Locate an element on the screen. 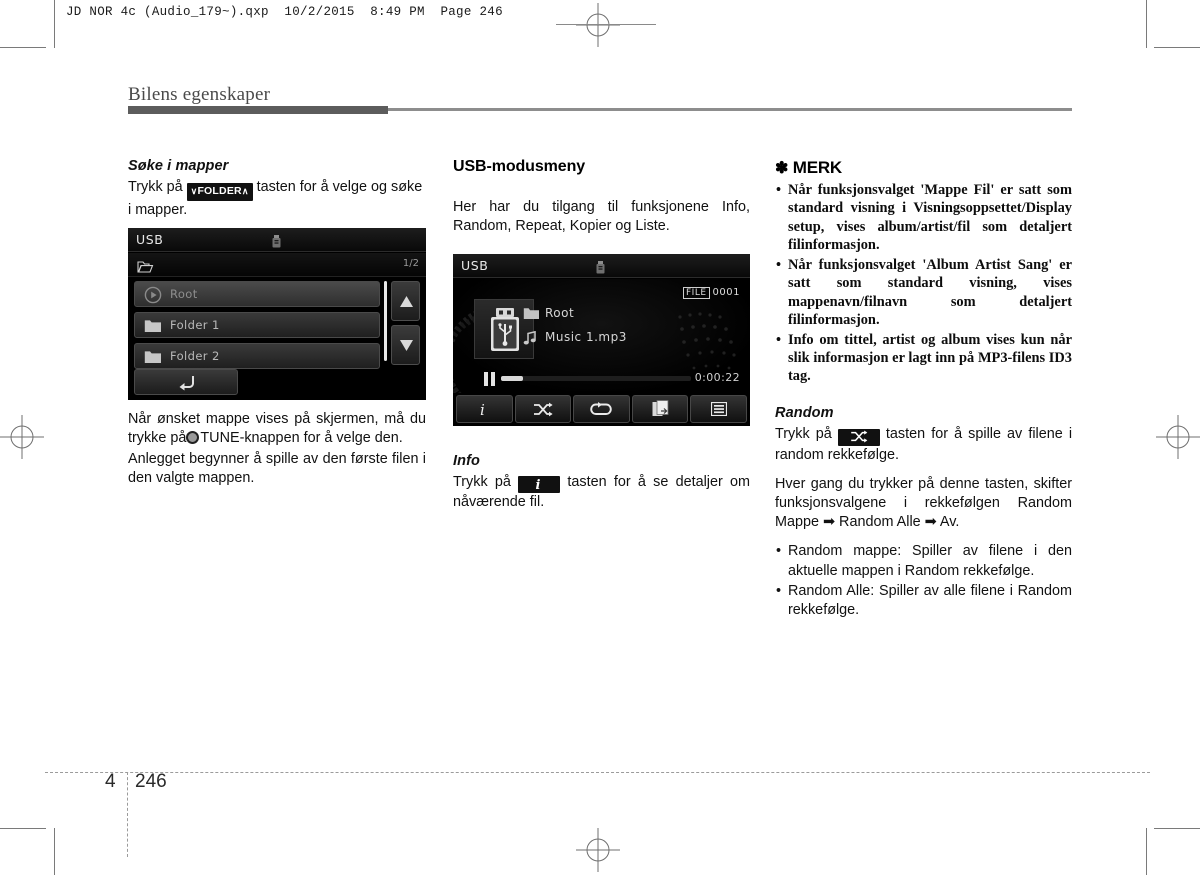 The height and width of the screenshot is (875, 1200). folder-screen-title: USB is located at coordinates (150, 239).